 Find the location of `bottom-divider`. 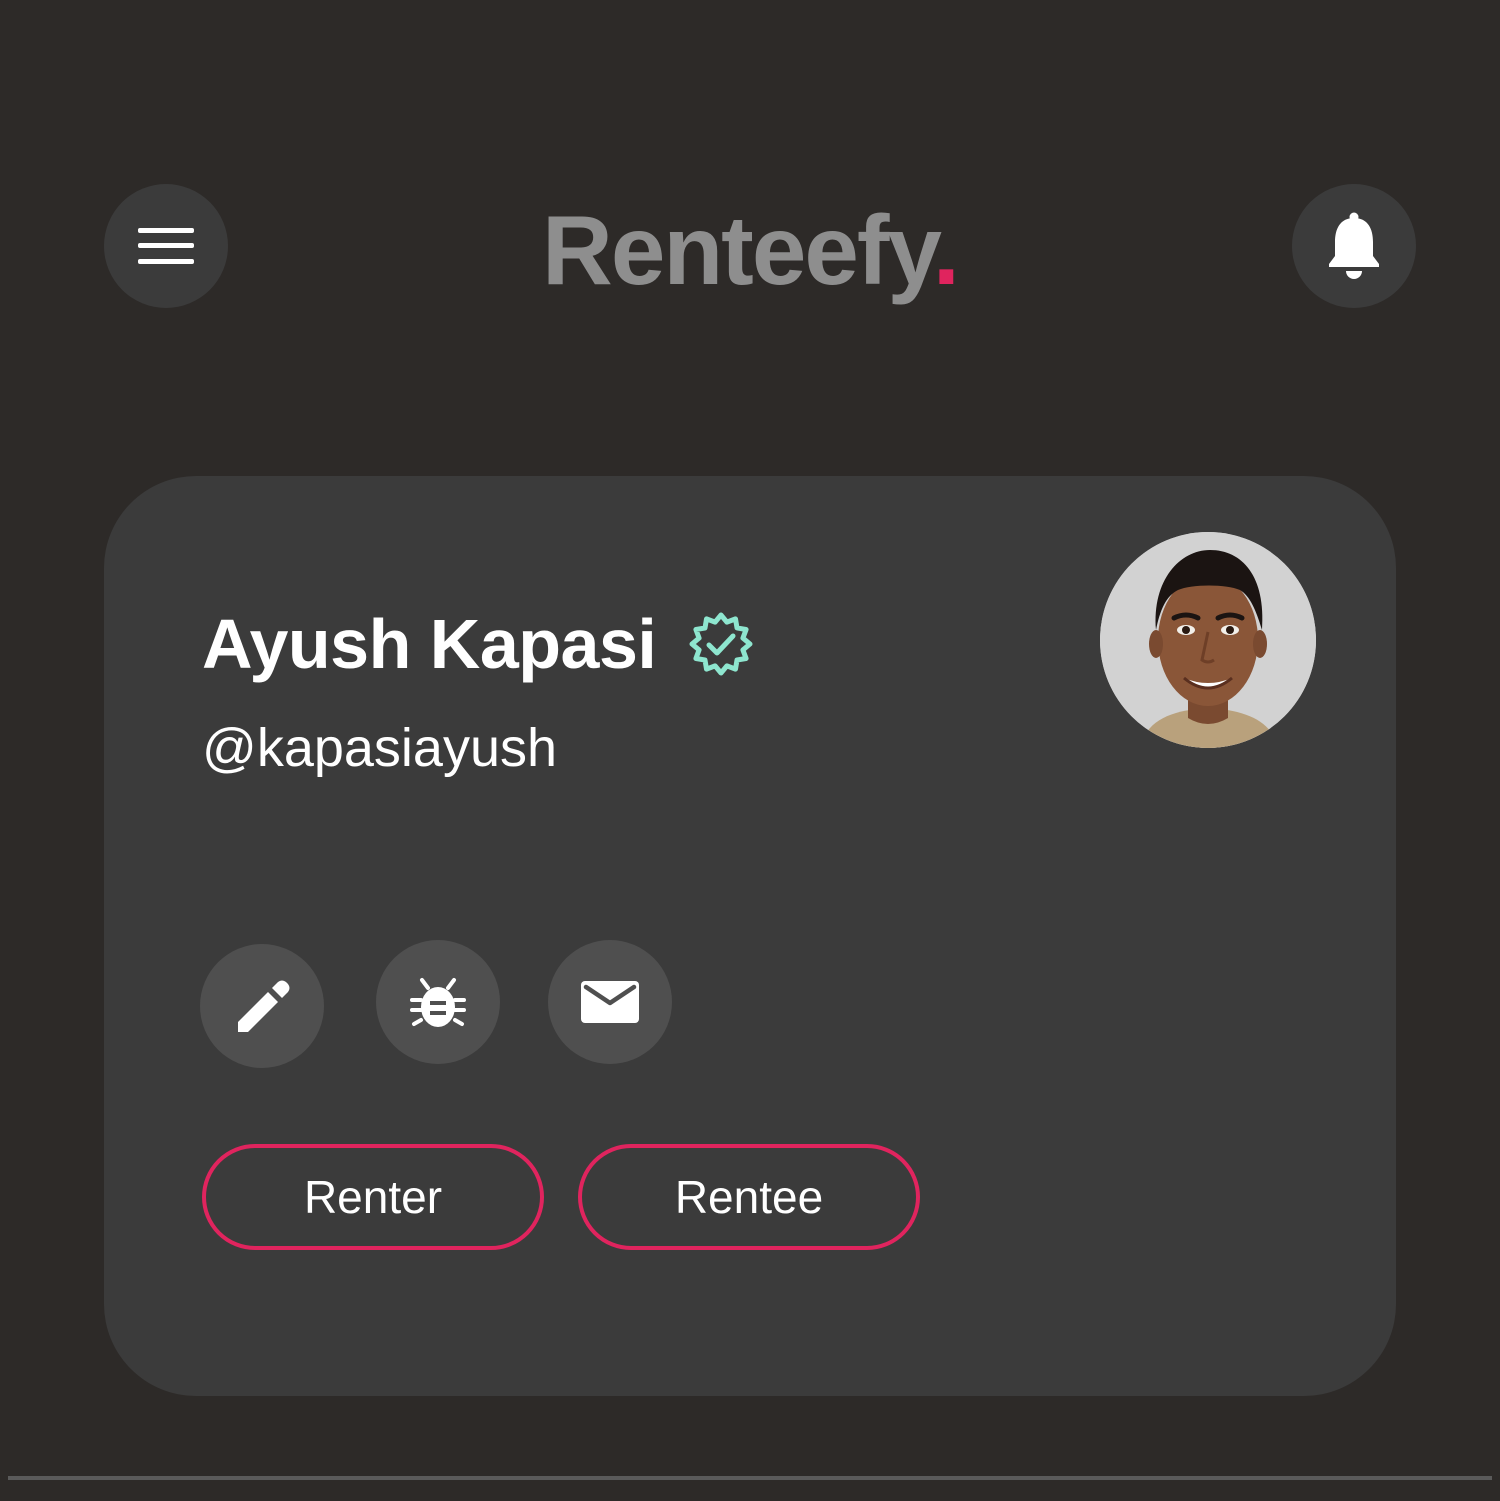

bottom-divider is located at coordinates (750, 1478).